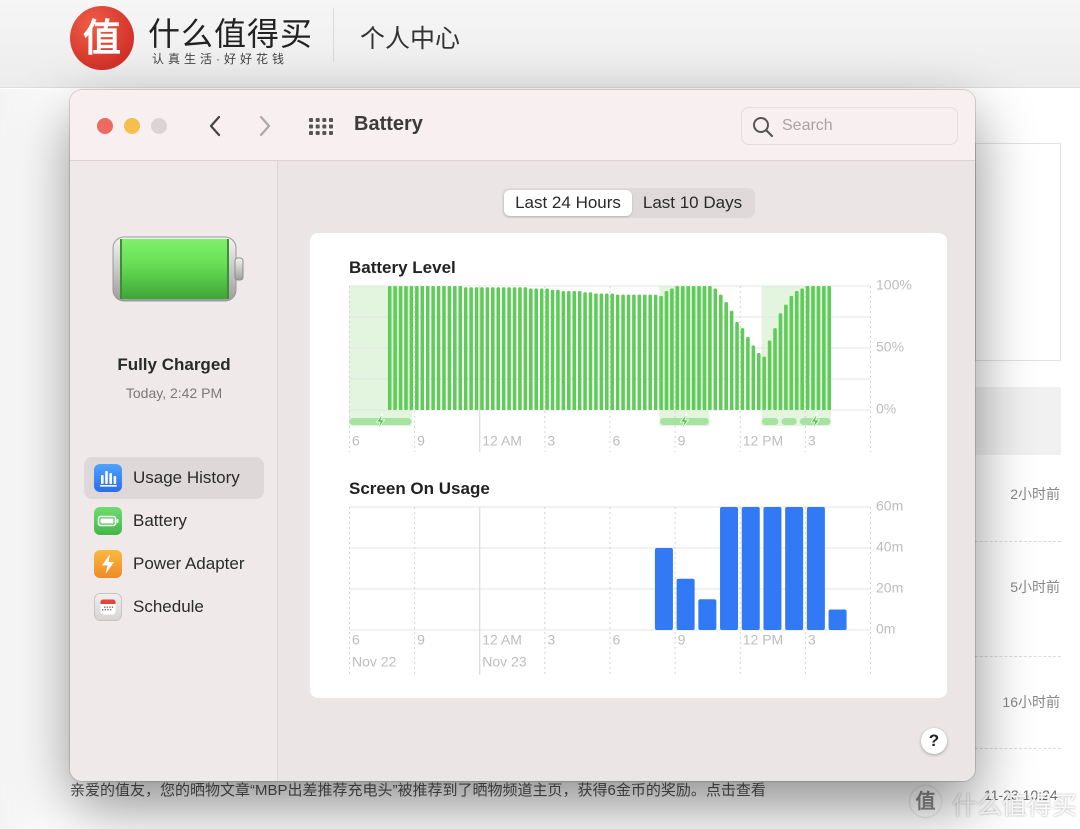 This screenshot has height=829, width=1080. What do you see at coordinates (889, 547) in the screenshot?
I see `y-axis-label: 40m` at bounding box center [889, 547].